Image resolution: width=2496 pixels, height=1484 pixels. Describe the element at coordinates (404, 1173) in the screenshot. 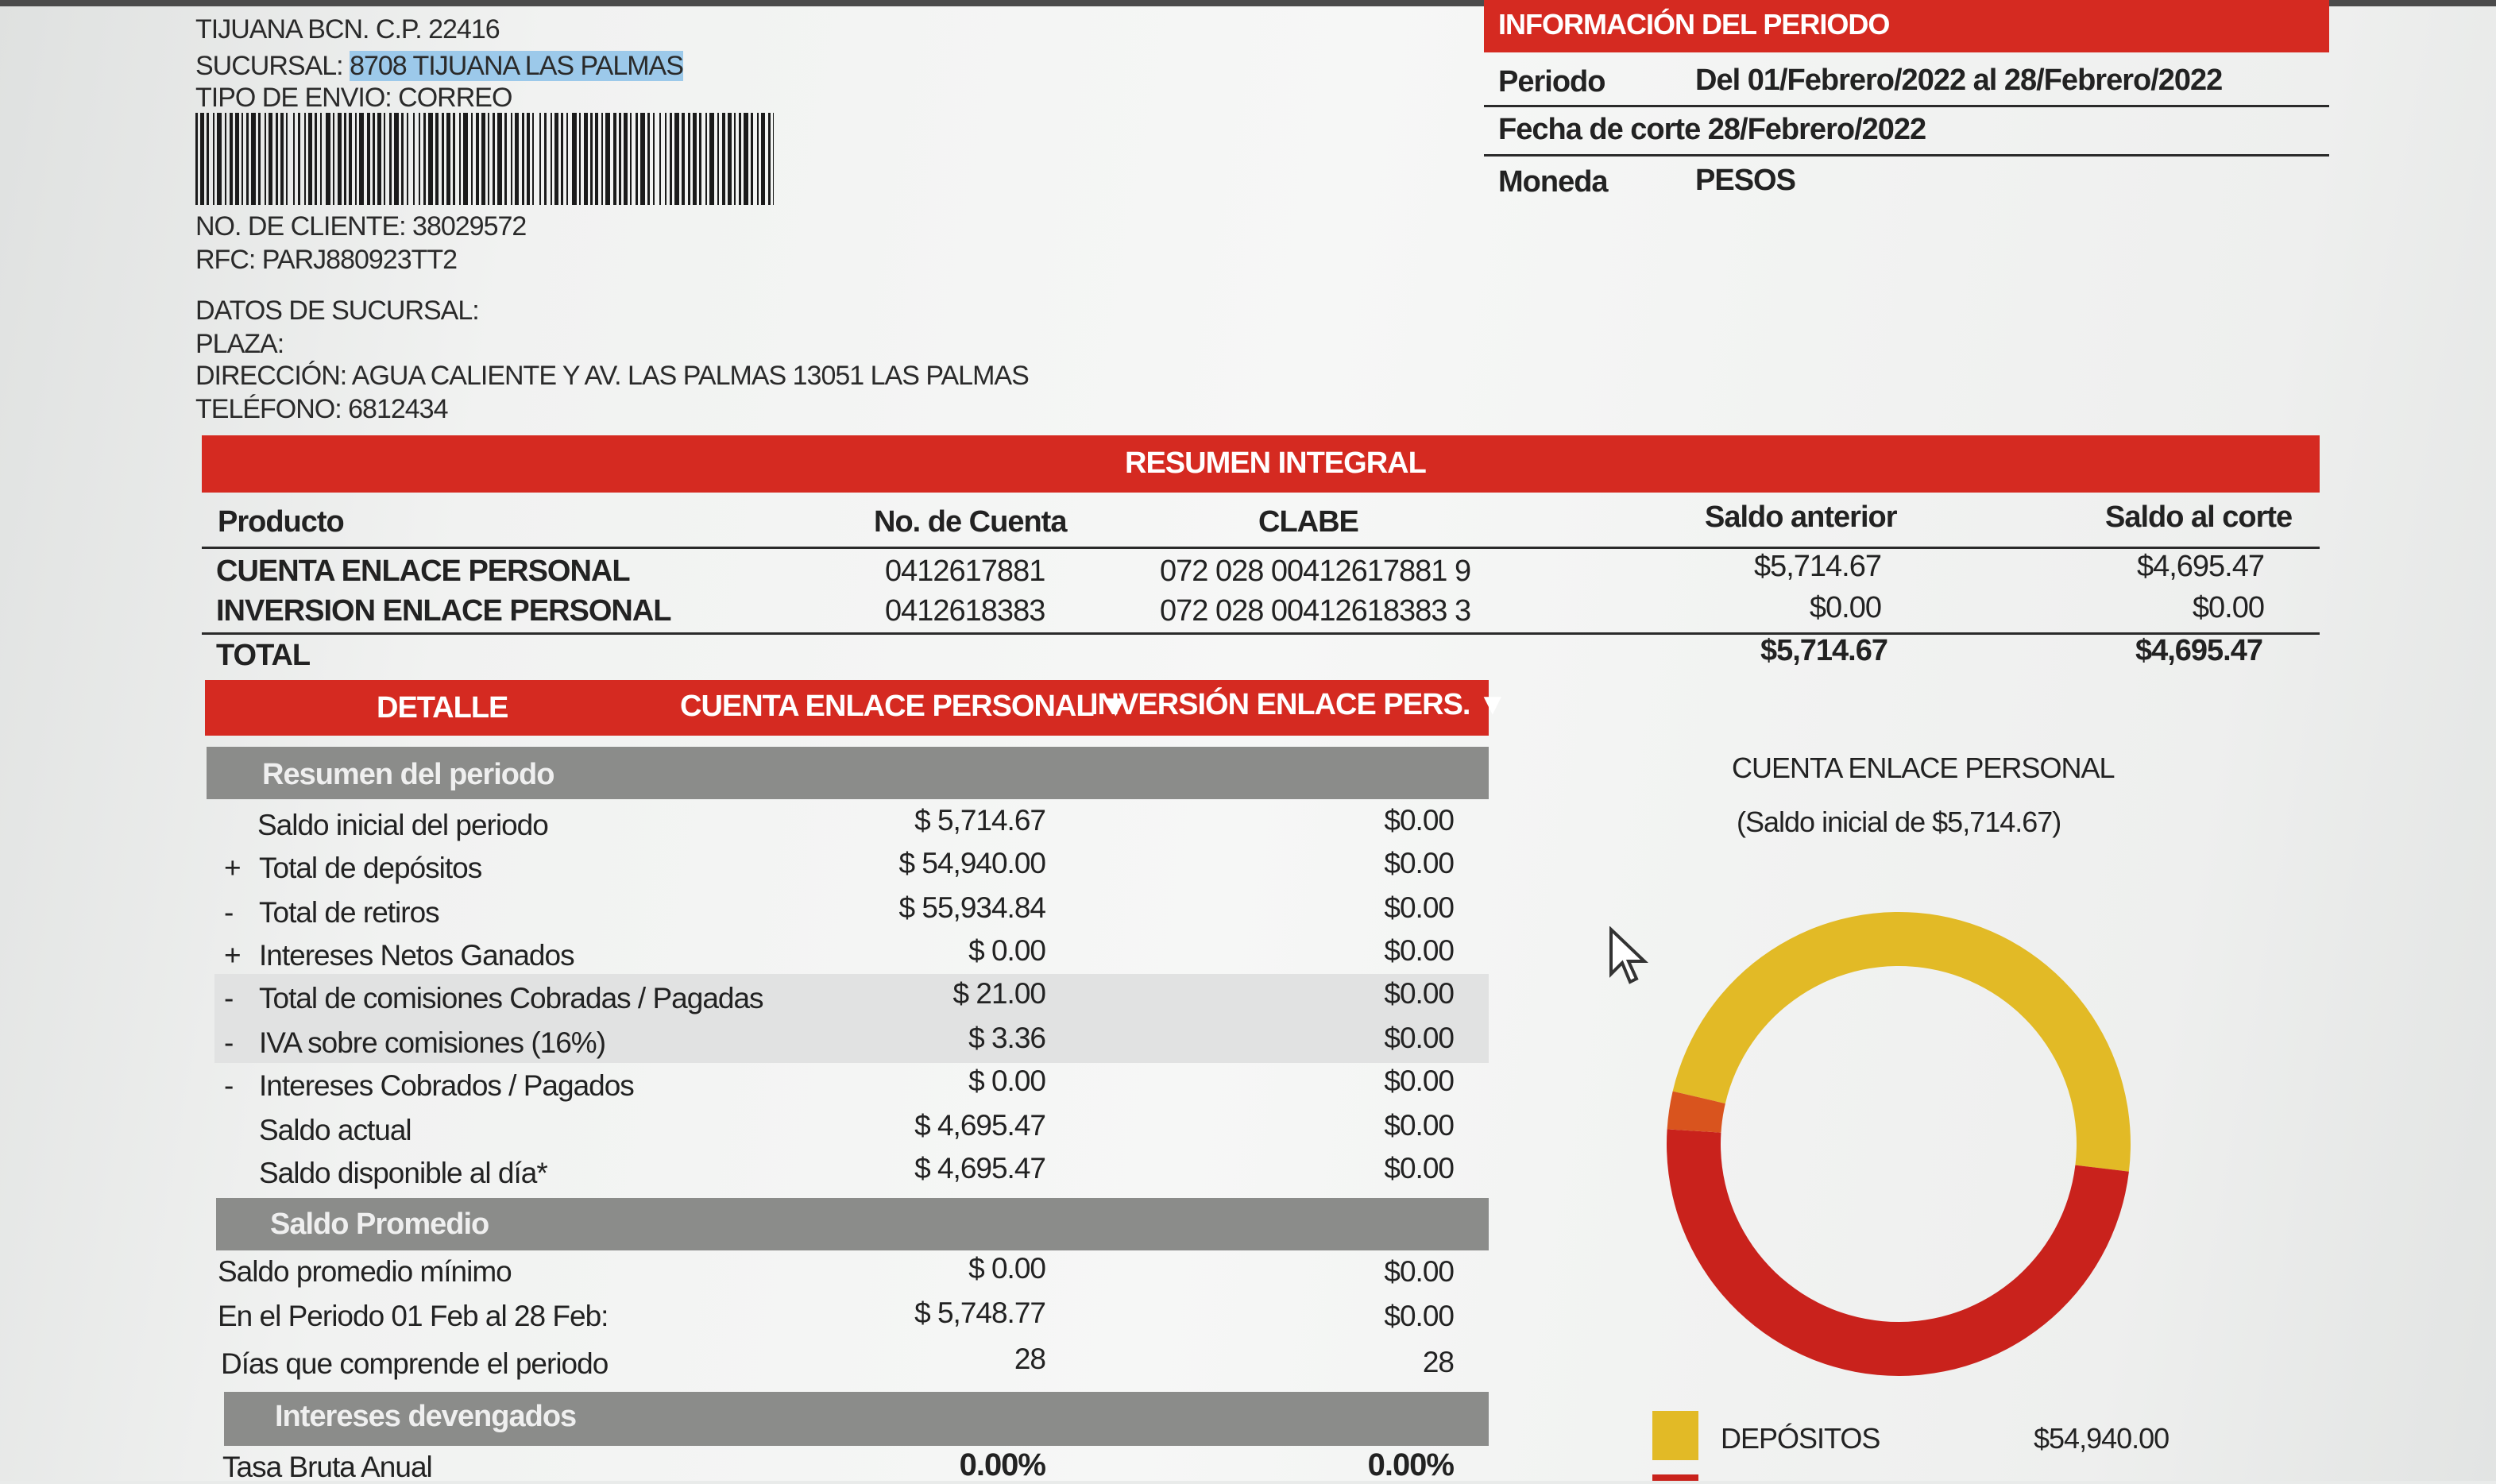

I see `detalle-row-label: Saldo disponible al día*` at that location.